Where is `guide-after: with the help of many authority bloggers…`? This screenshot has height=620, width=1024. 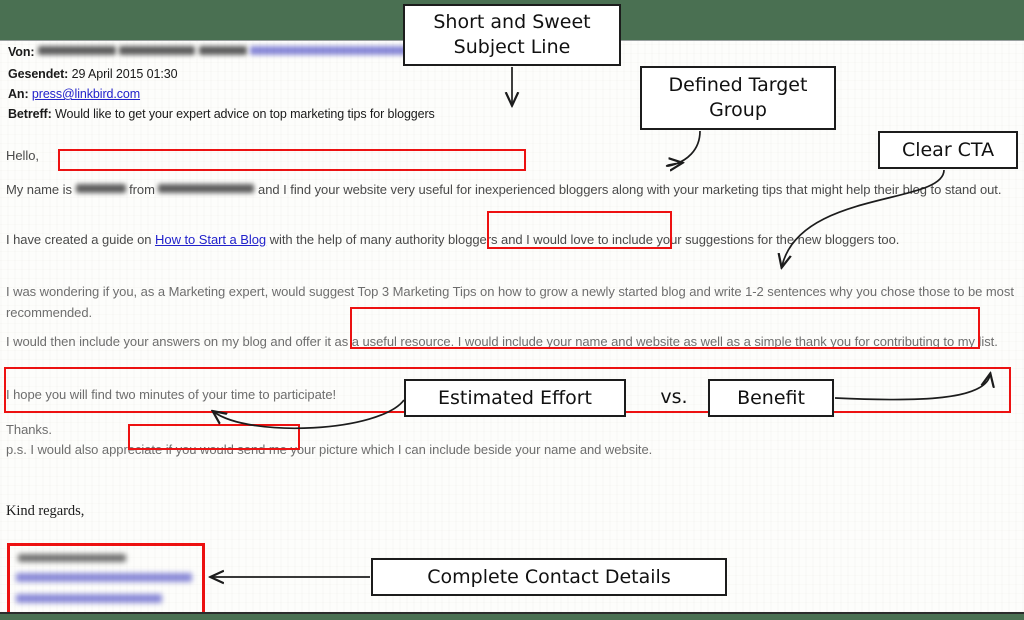 guide-after: with the help of many authority bloggers… is located at coordinates (584, 239).